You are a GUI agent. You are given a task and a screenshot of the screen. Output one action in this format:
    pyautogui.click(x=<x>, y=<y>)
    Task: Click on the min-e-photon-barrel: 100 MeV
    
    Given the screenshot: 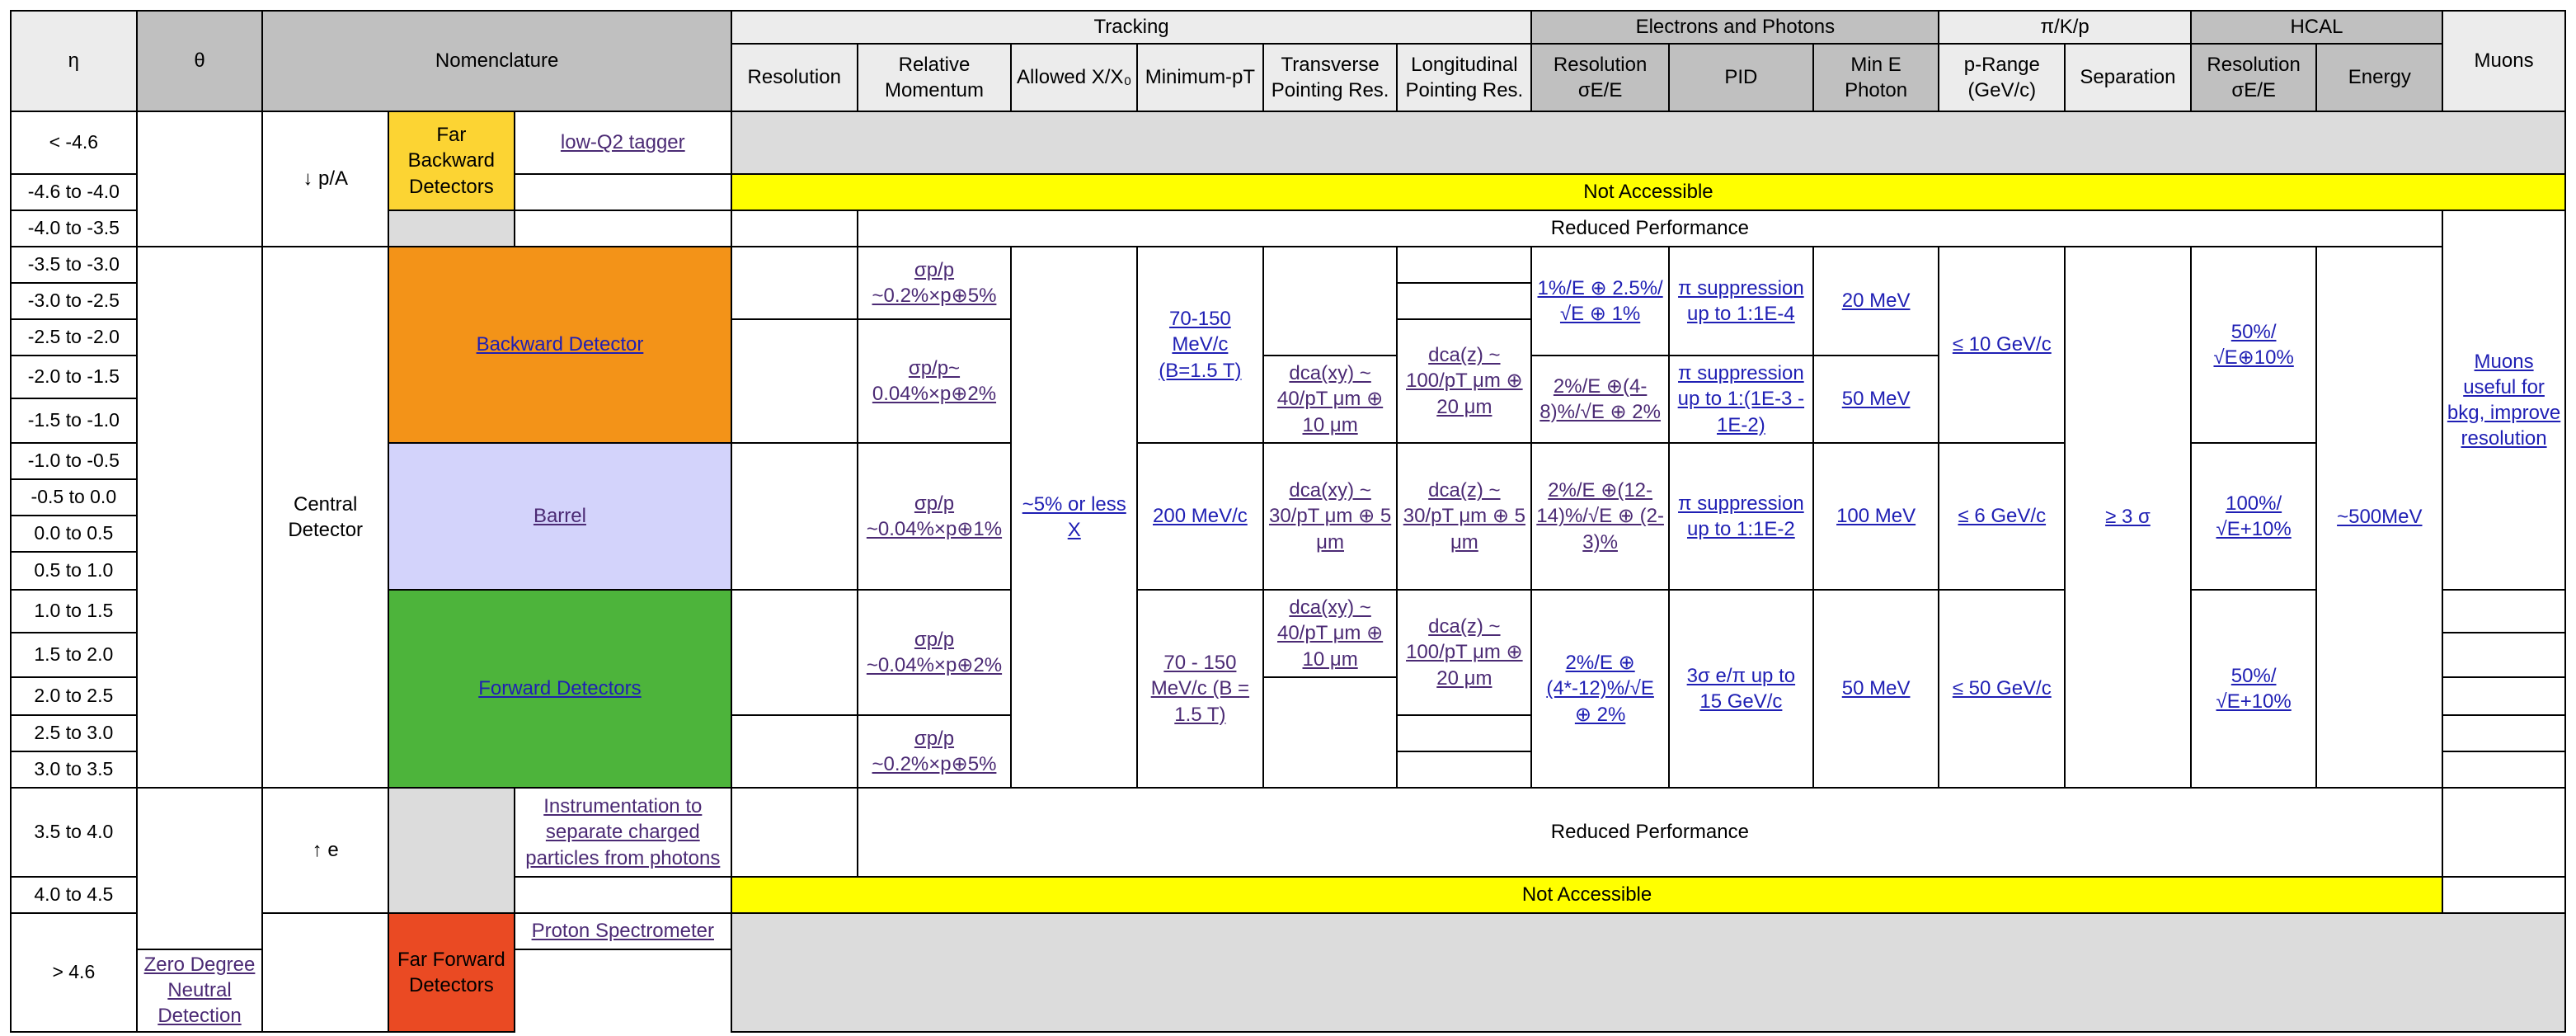 What is the action you would take?
    pyautogui.click(x=1876, y=516)
    